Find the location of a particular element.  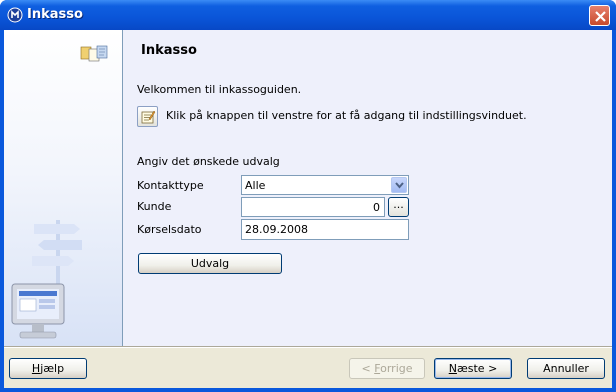

wizard-logo-icon is located at coordinates (94, 53).